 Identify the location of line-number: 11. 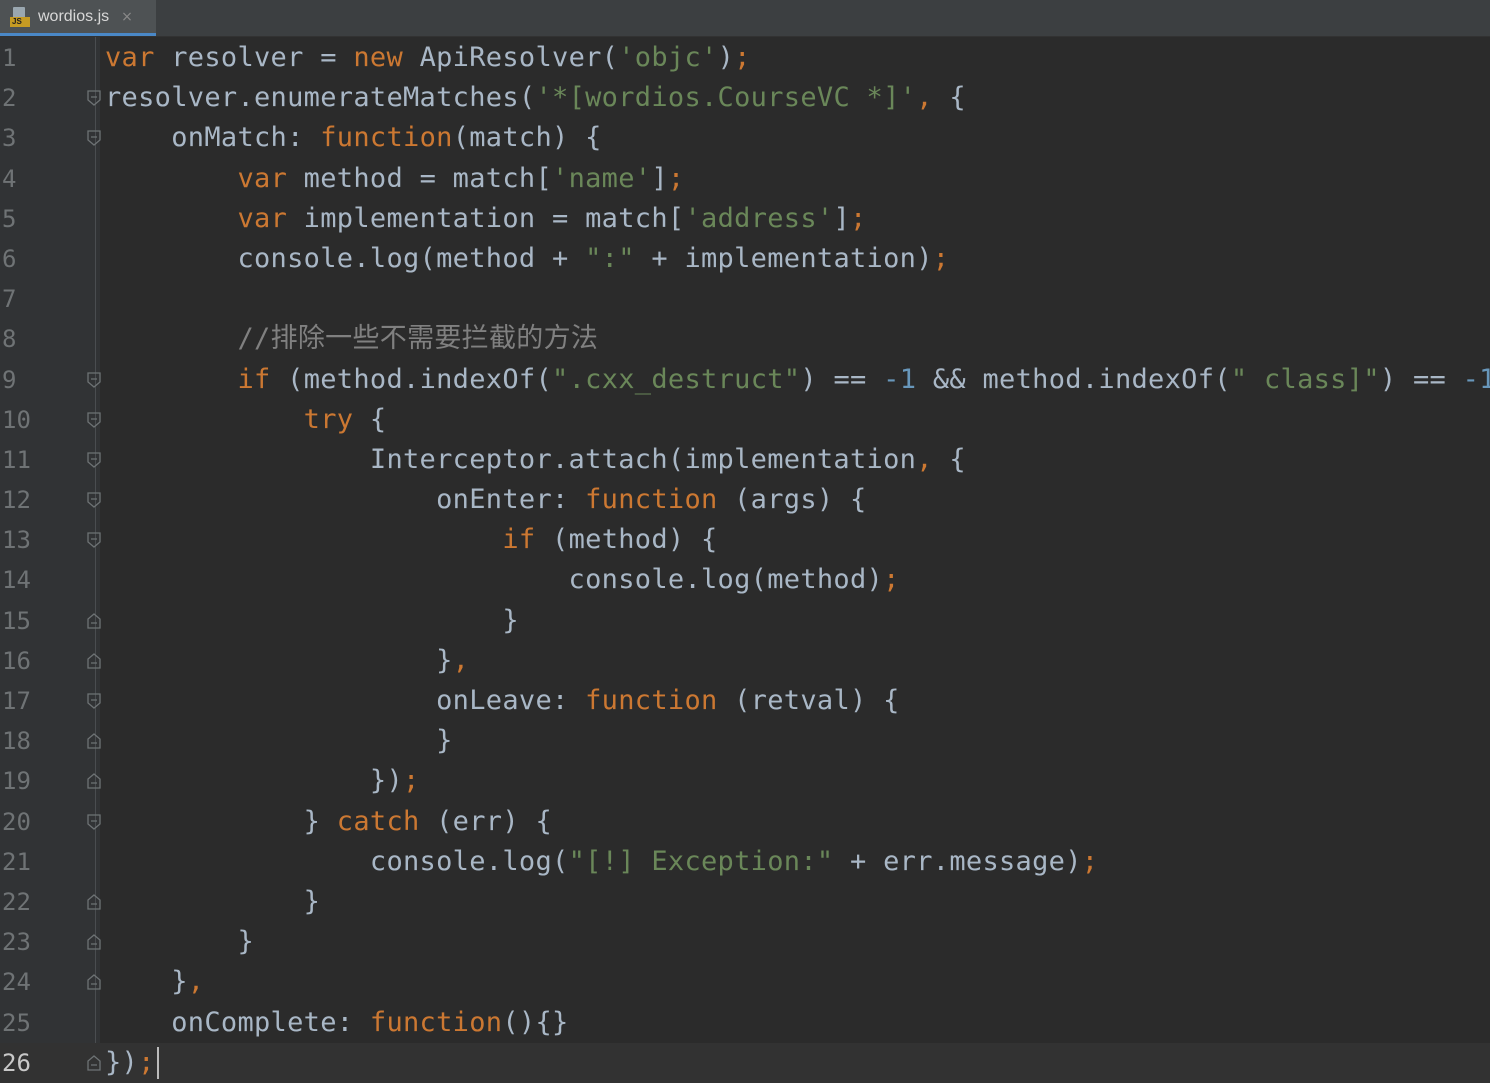
(16, 459).